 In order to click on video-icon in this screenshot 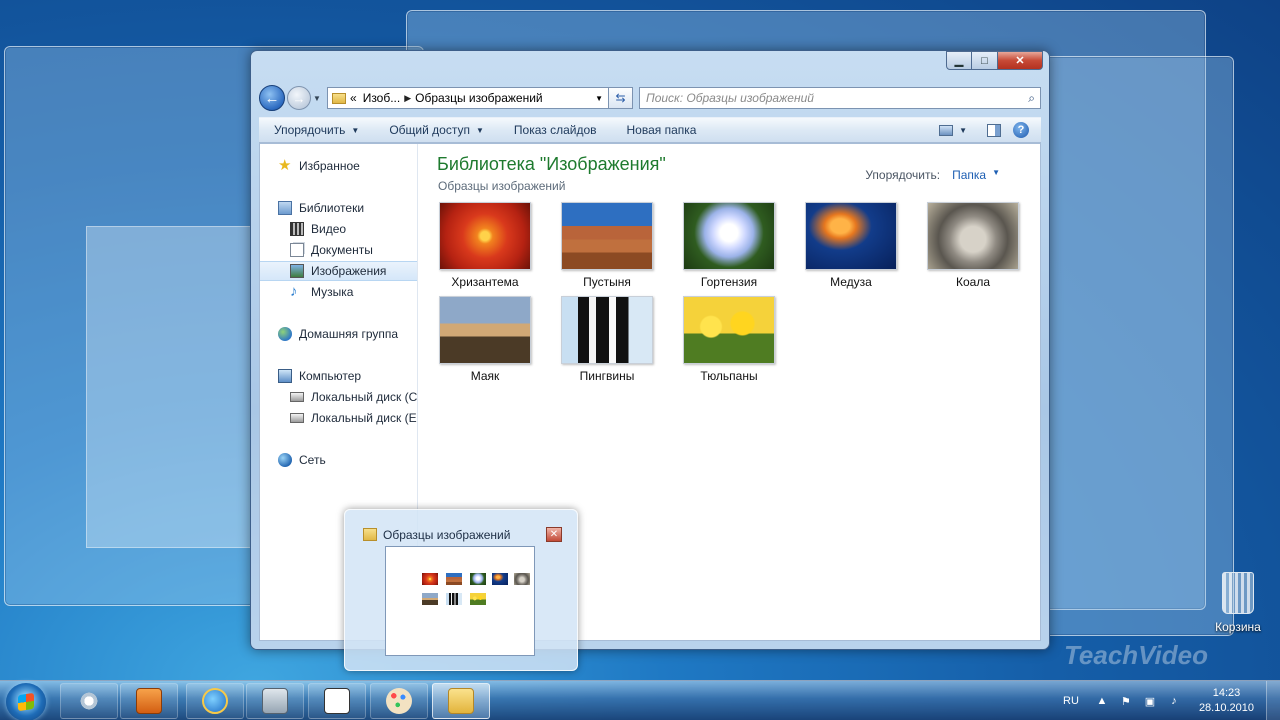, I will do `click(297, 229)`.